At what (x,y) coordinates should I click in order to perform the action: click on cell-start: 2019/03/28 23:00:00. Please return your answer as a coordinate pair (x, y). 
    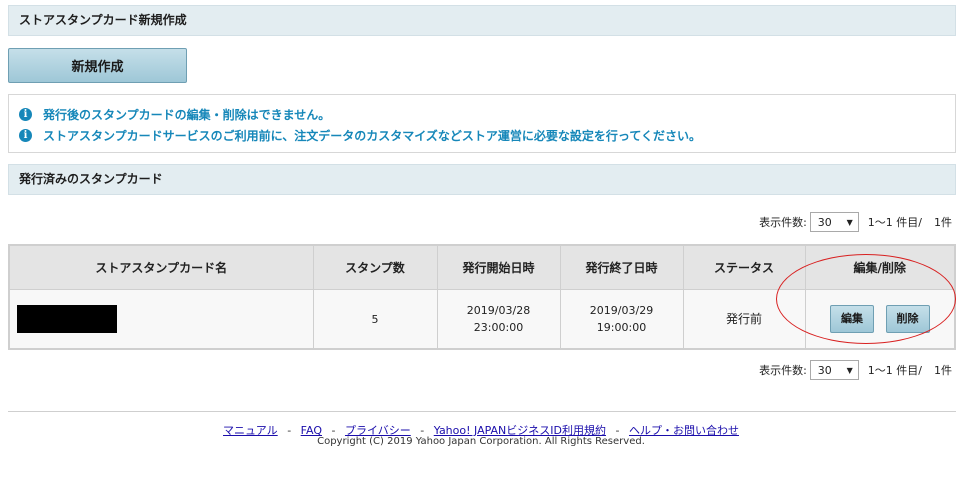
    Looking at the image, I should click on (498, 319).